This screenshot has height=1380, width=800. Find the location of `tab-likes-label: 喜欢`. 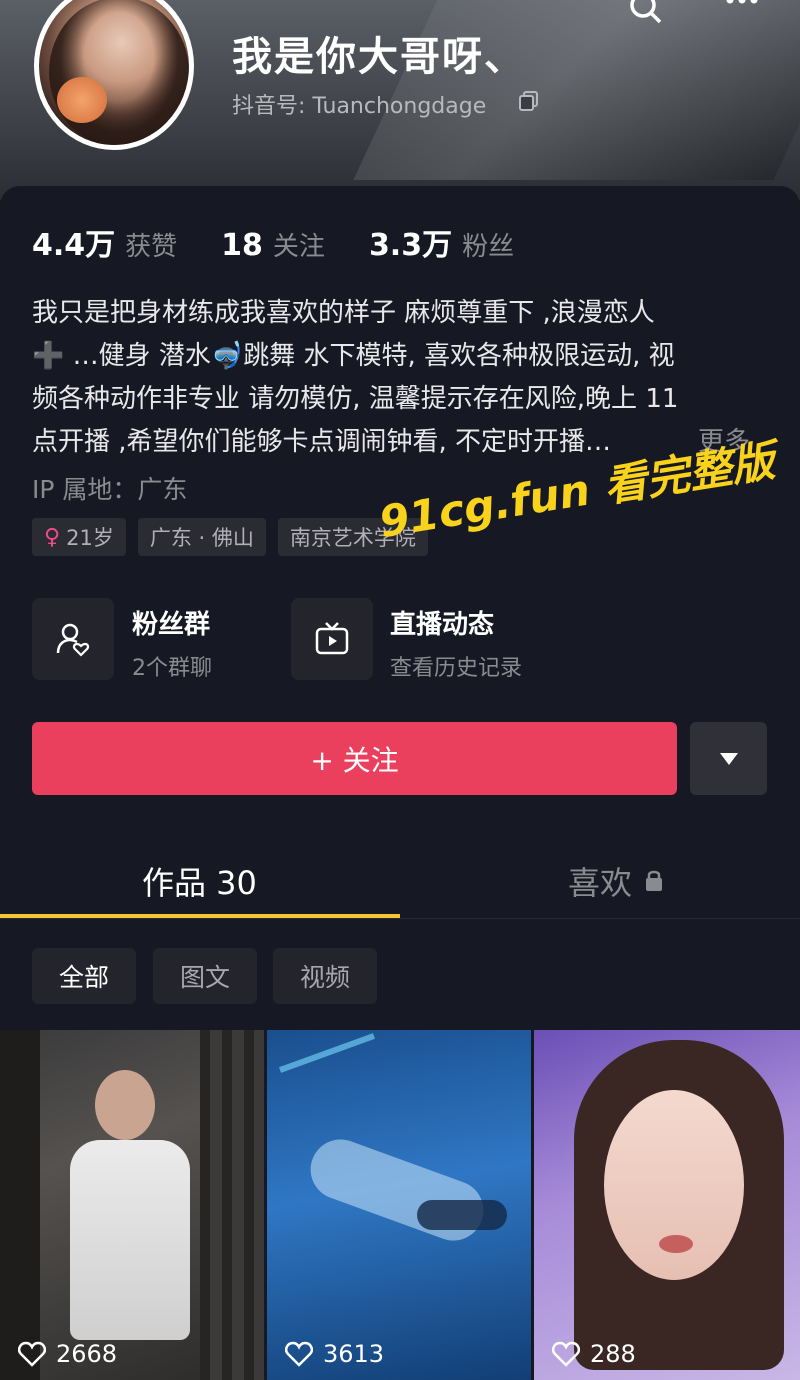

tab-likes-label: 喜欢 is located at coordinates (600, 883).